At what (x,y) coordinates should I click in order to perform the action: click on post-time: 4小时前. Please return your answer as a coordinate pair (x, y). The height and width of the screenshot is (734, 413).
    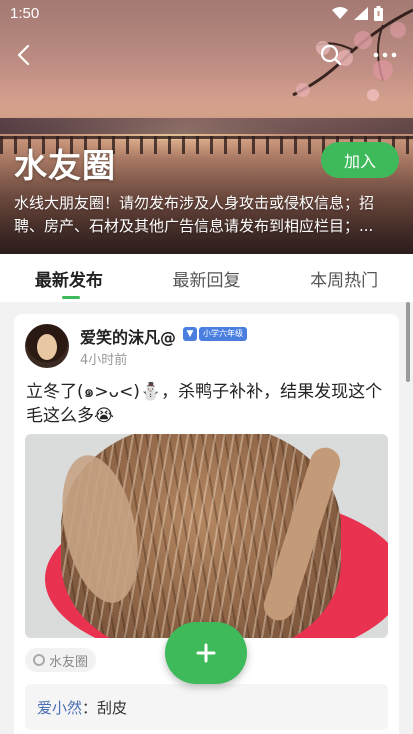
    Looking at the image, I should click on (104, 360).